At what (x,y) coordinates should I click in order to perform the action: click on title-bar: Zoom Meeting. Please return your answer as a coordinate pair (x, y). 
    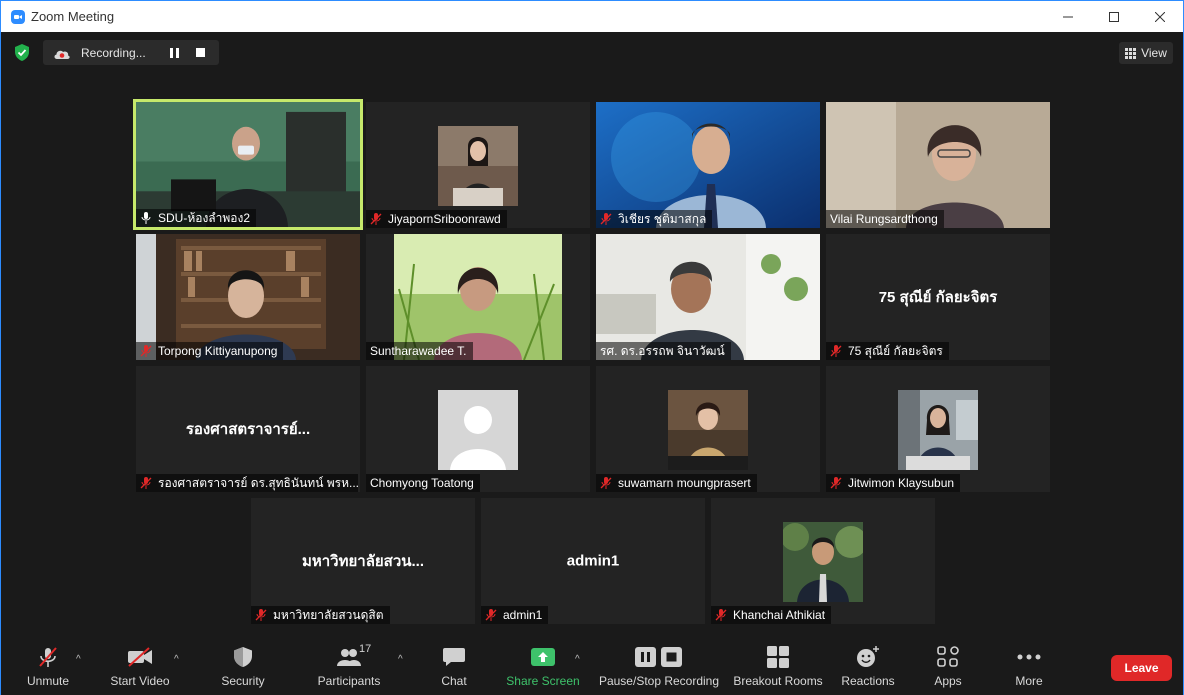
    Looking at the image, I should click on (592, 16).